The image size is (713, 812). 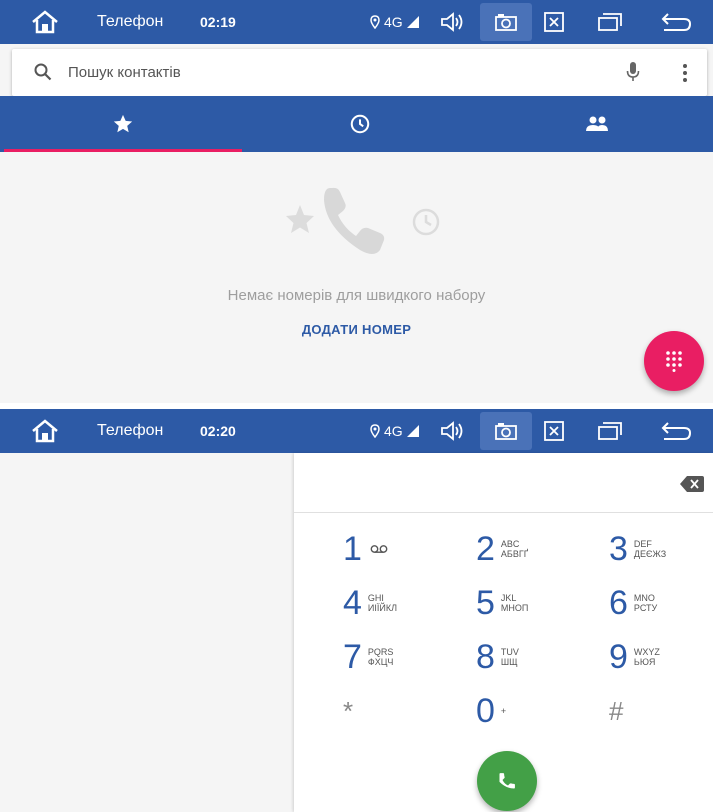 What do you see at coordinates (382, 608) in the screenshot?
I see `dial-key-cyrillic: ИІЇЙКЛ` at bounding box center [382, 608].